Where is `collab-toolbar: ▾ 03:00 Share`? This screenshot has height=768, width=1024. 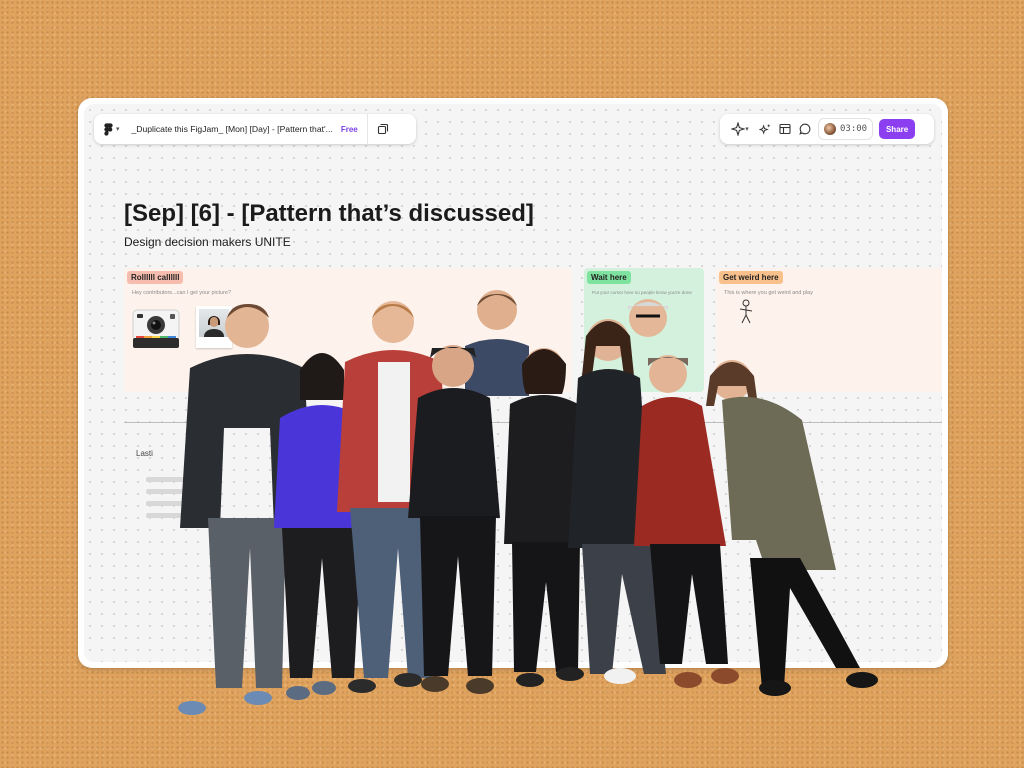
collab-toolbar: ▾ 03:00 Share is located at coordinates (827, 129).